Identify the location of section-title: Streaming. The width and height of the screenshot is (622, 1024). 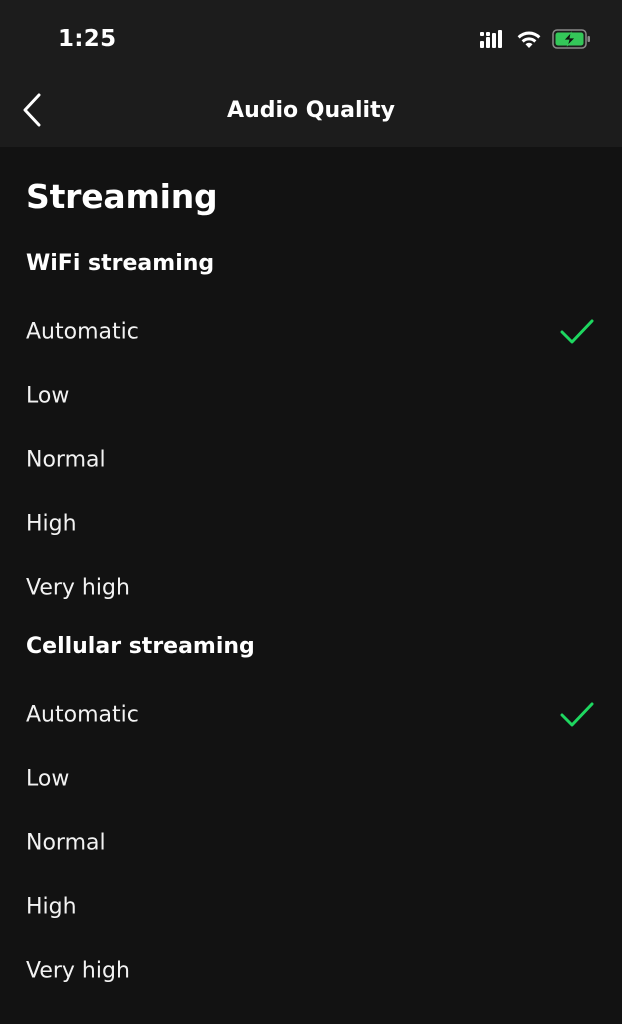
(122, 196).